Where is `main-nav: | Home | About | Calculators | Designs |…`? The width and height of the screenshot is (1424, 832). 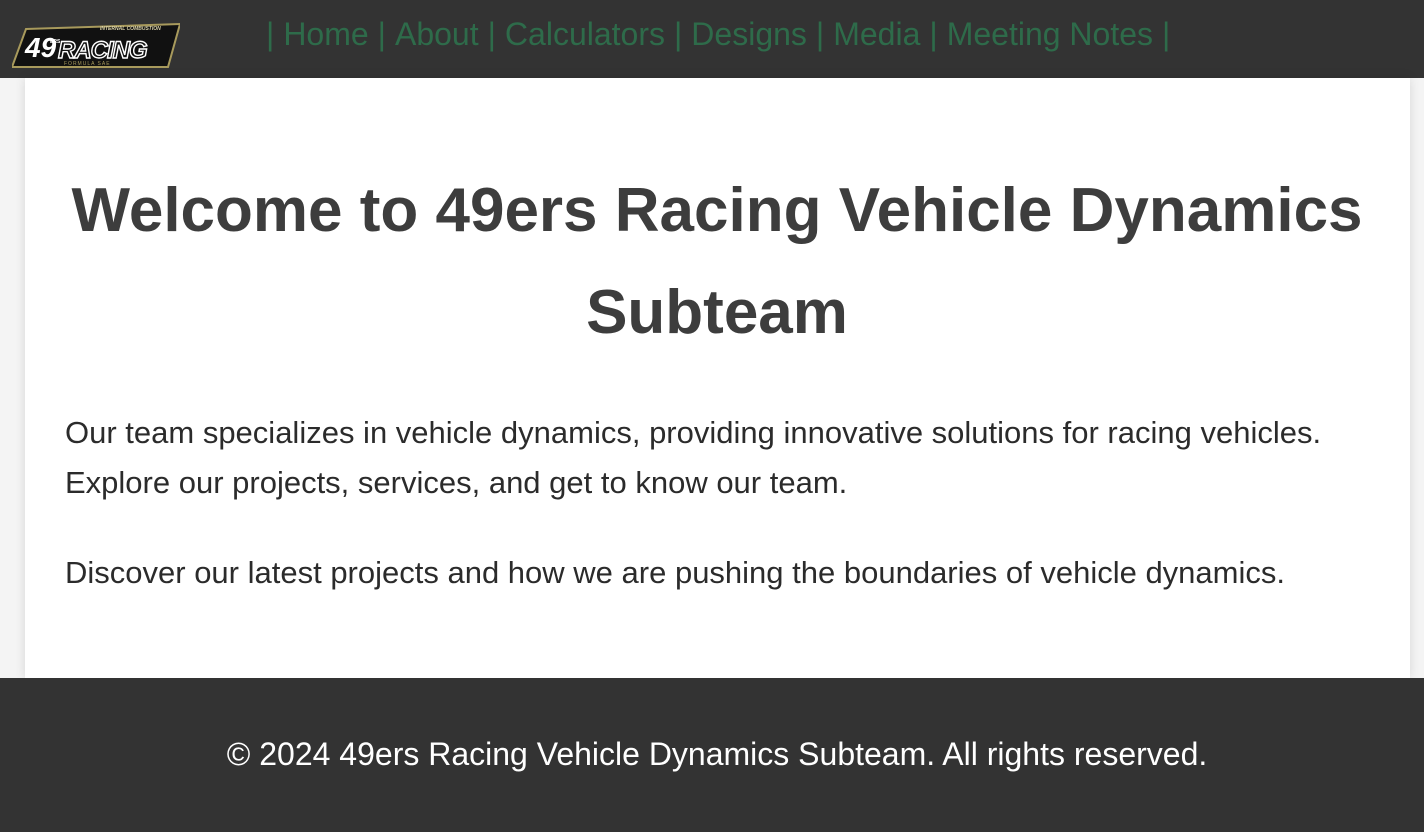
main-nav: | Home | About | Calculators | Designs |… is located at coordinates (722, 34).